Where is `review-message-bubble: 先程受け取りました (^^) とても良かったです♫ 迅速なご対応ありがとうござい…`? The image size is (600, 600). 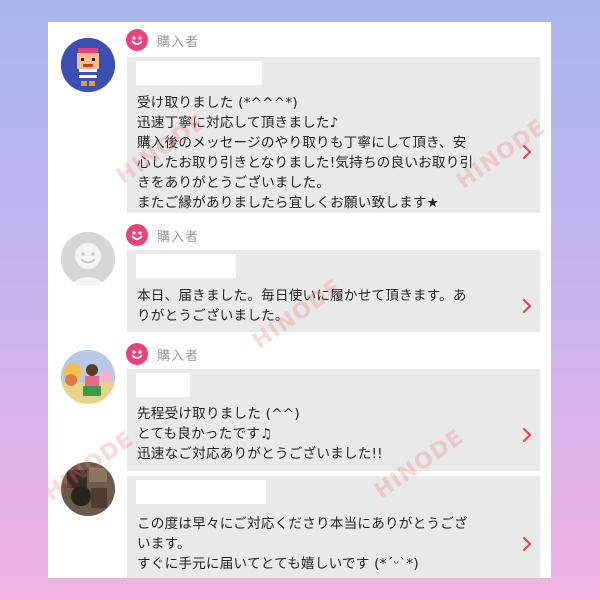
review-message-bubble: 先程受け取りました (^^) とても良かったです♫ 迅速なご対応ありがとうござい… is located at coordinates (333, 420).